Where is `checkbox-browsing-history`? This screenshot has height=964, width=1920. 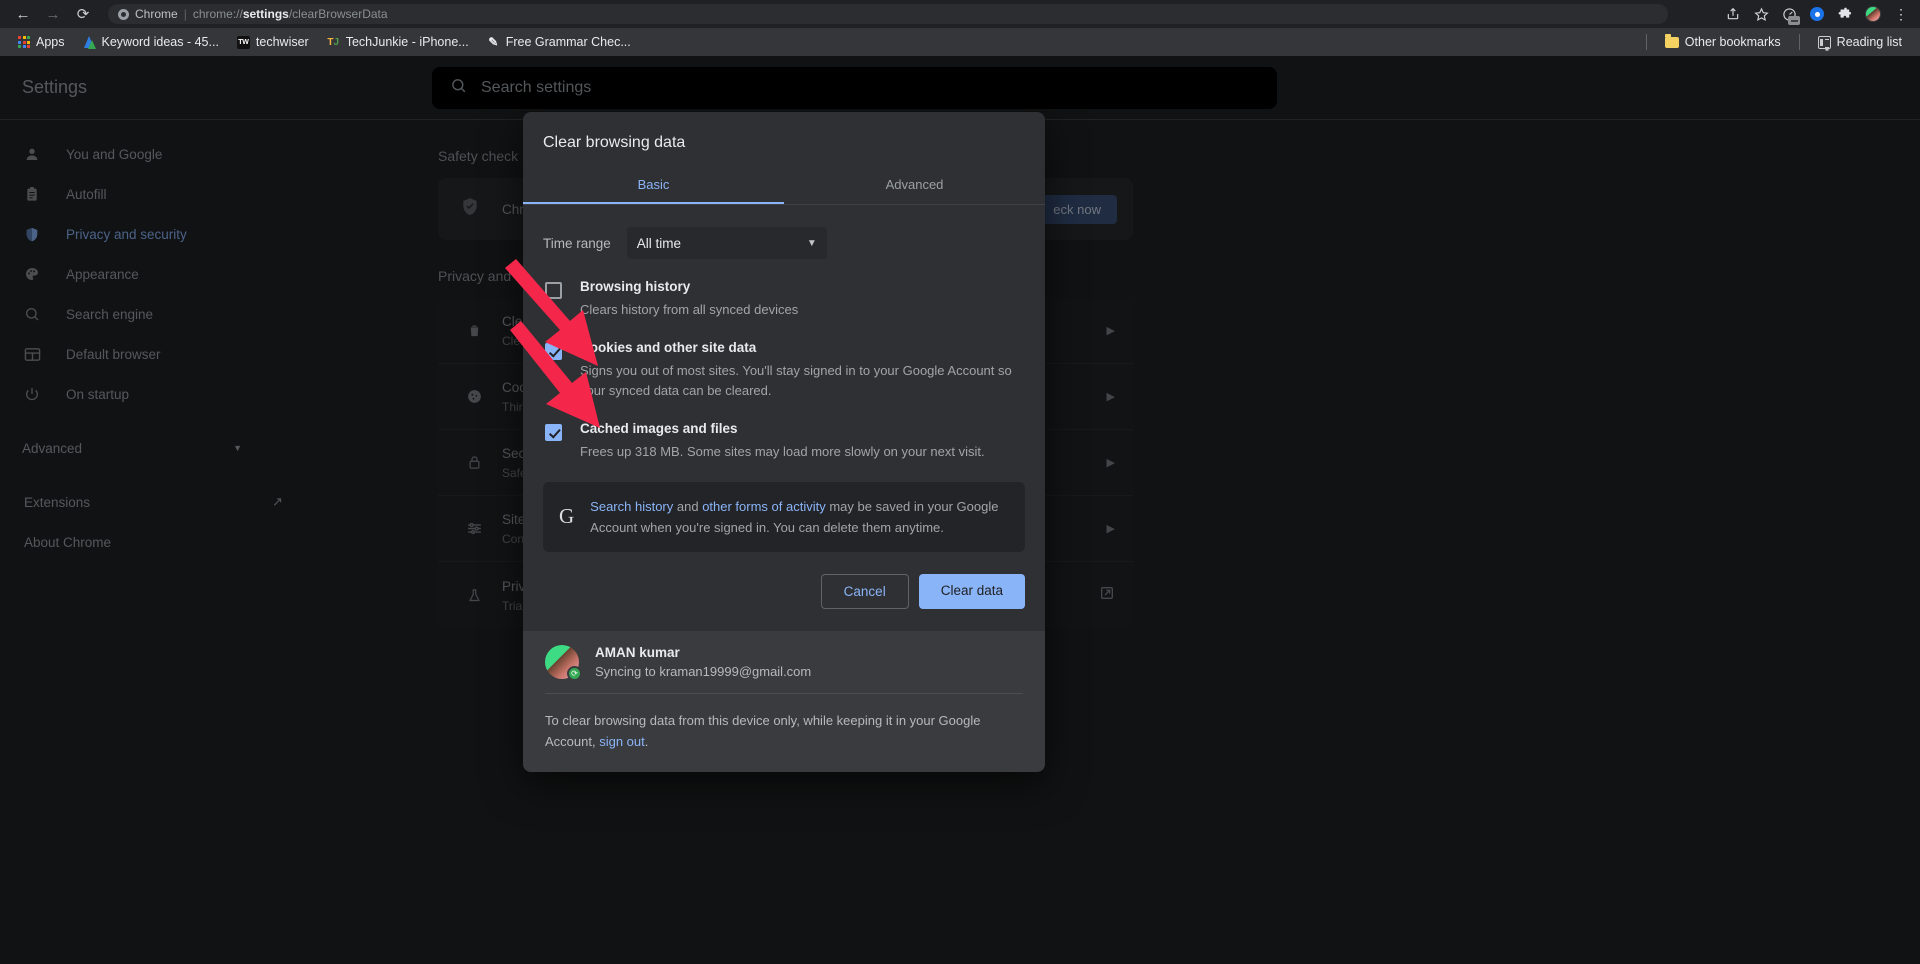 checkbox-browsing-history is located at coordinates (553, 290).